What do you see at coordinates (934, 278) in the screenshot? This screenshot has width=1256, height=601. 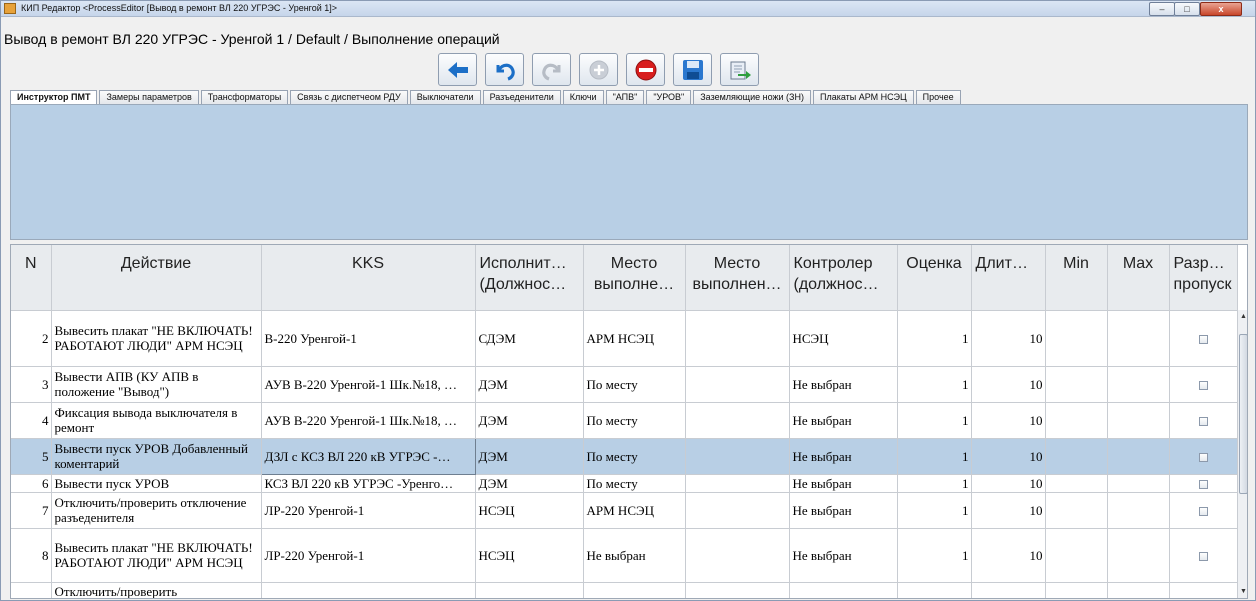 I see `col-rating: Оценка` at bounding box center [934, 278].